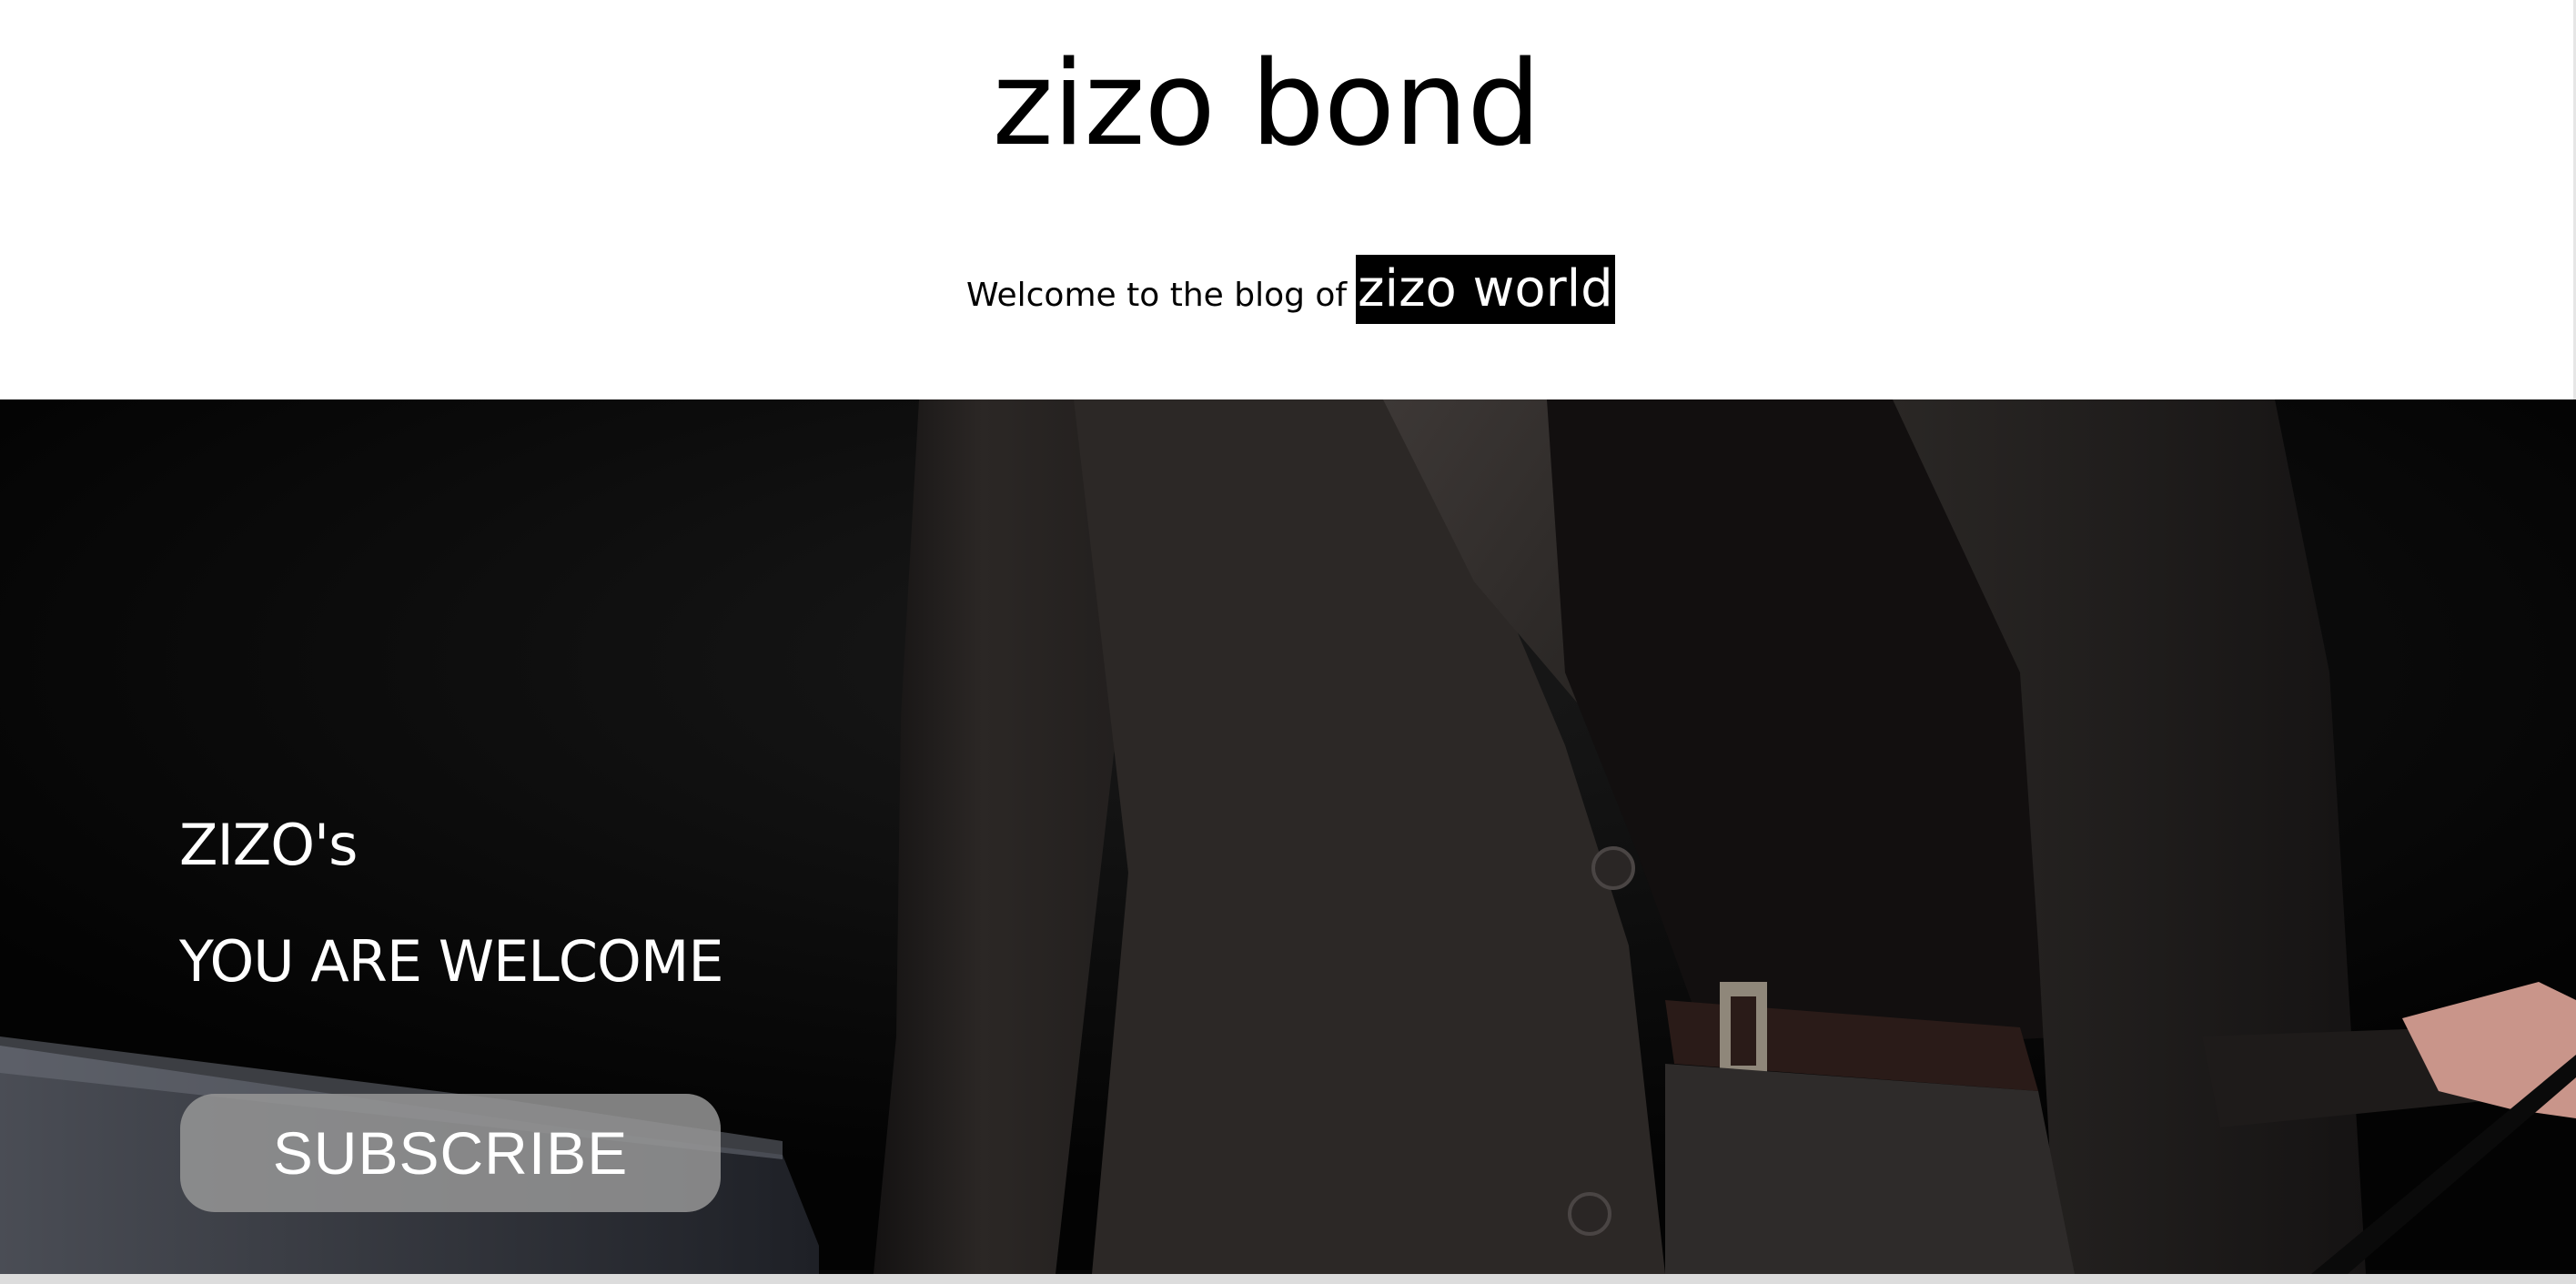 This screenshot has width=2576, height=1284. I want to click on hero-heading-welcome: YOU ARE WELCOME, so click(452, 961).